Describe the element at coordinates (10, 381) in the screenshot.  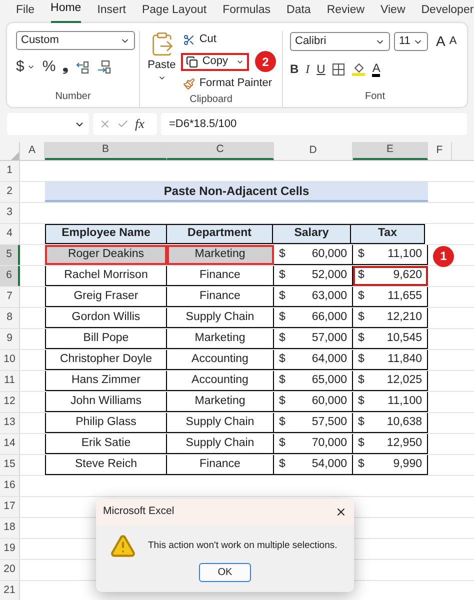
I see `row-header: 11` at that location.